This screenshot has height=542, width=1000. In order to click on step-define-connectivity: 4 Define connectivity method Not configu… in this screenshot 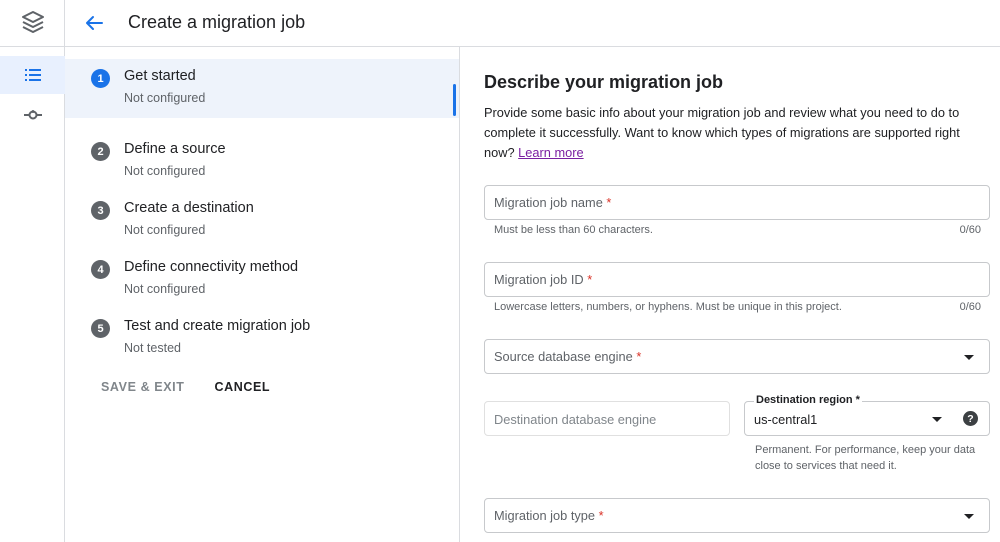, I will do `click(262, 266)`.